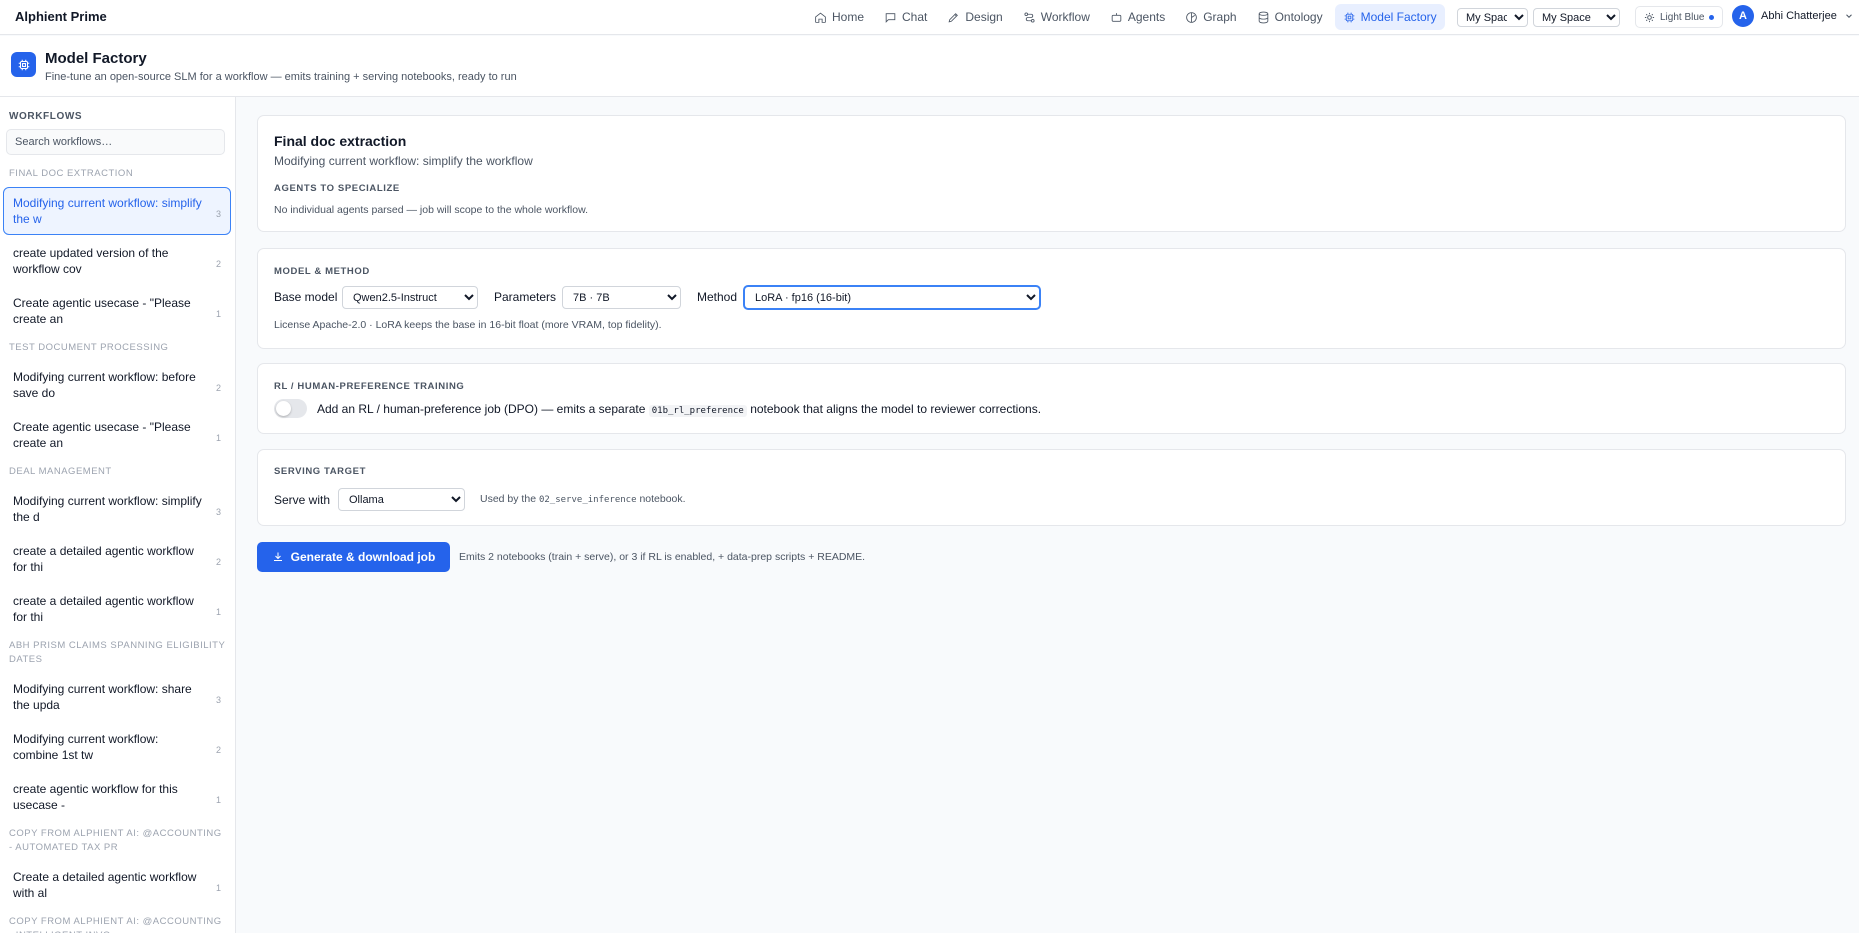  What do you see at coordinates (23, 64) in the screenshot?
I see `cpu-icon` at bounding box center [23, 64].